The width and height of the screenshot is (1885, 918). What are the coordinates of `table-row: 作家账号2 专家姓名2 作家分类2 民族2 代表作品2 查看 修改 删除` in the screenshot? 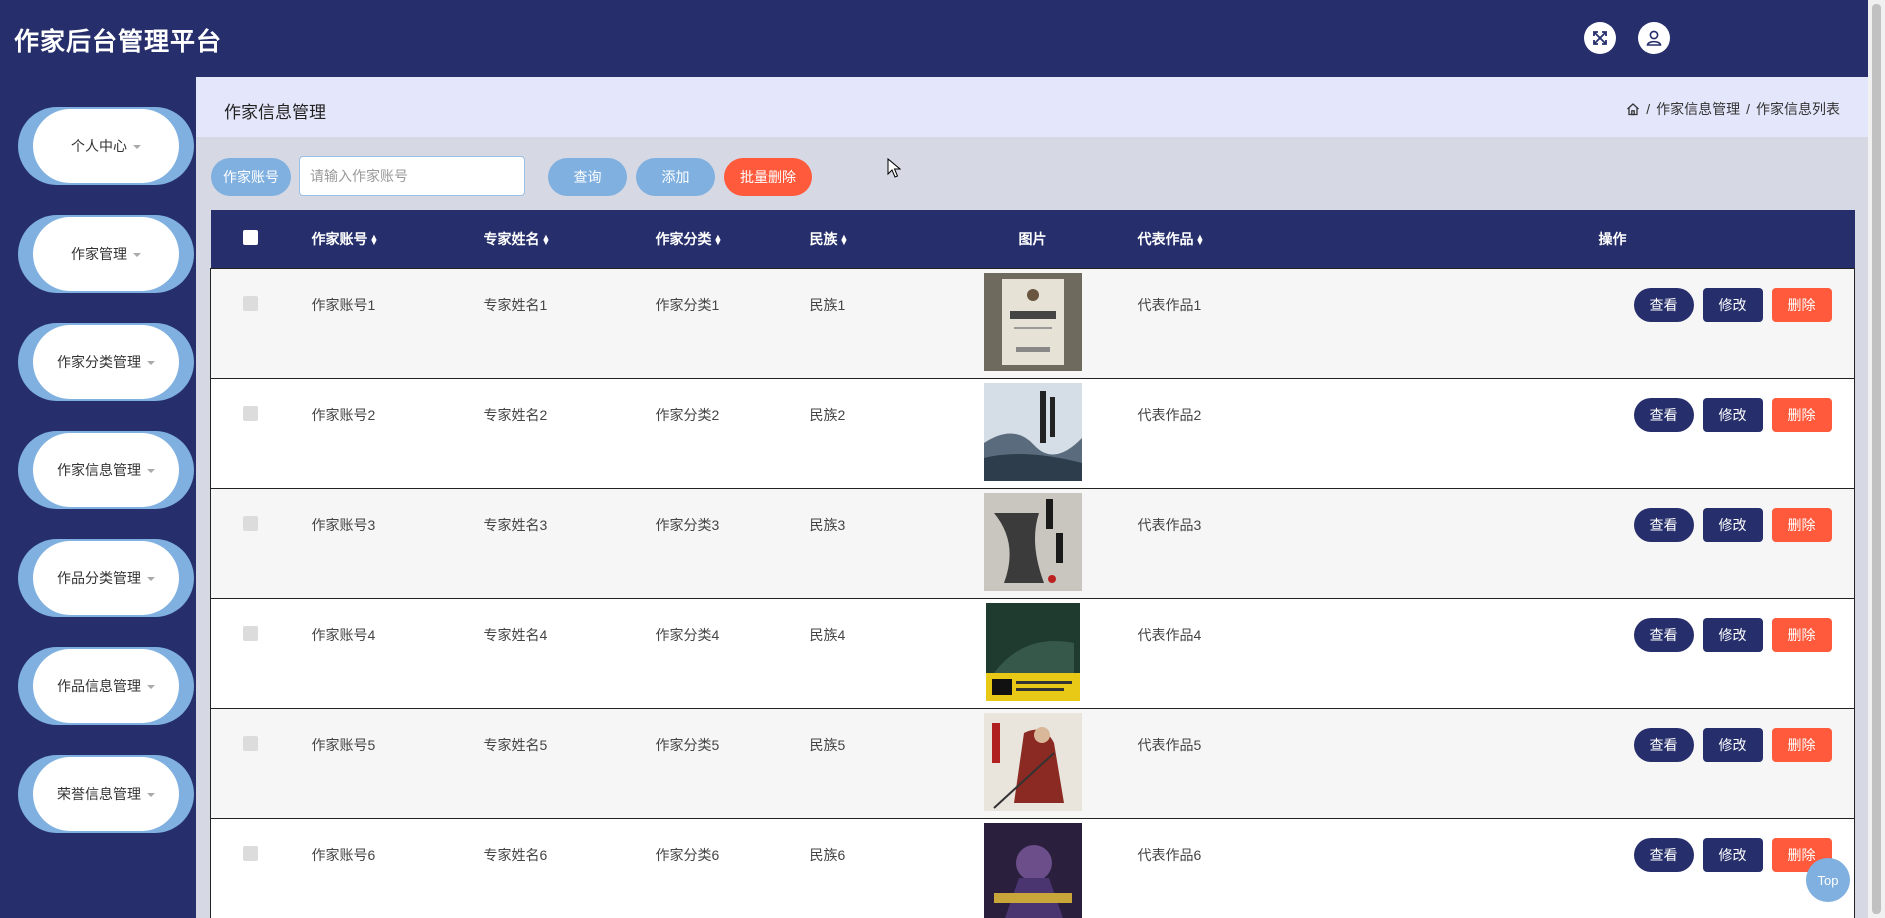 It's located at (1032, 433).